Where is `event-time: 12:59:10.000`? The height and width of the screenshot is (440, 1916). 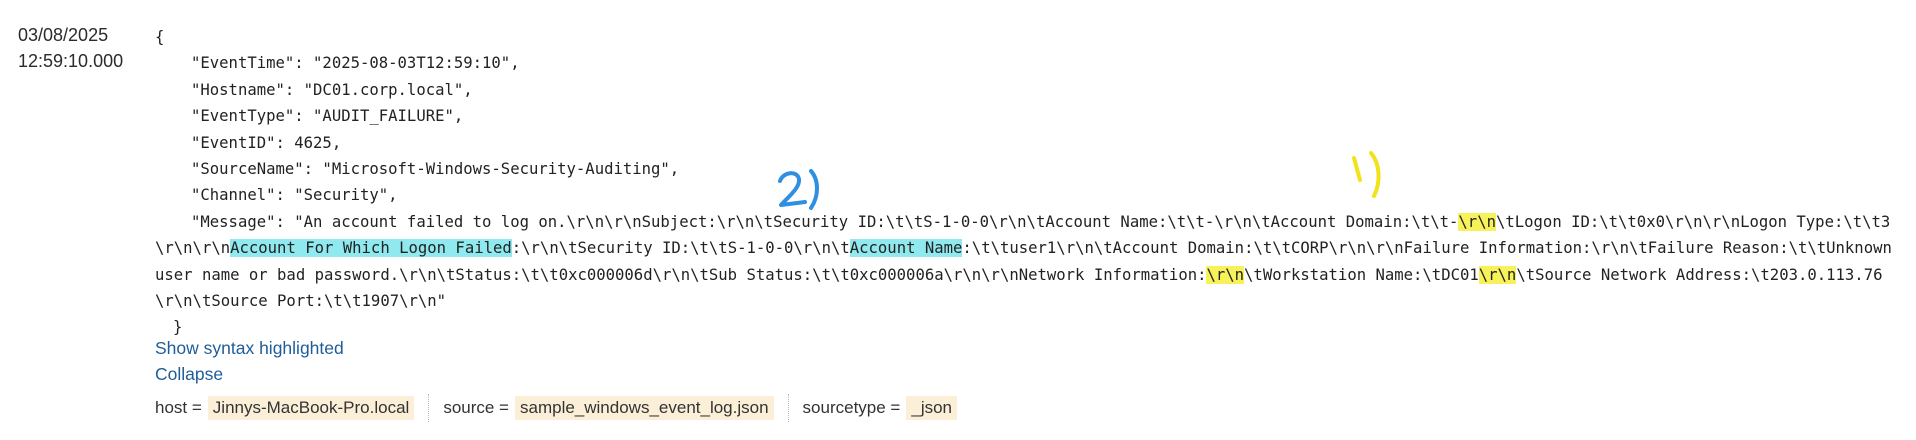 event-time: 12:59:10.000 is located at coordinates (71, 61).